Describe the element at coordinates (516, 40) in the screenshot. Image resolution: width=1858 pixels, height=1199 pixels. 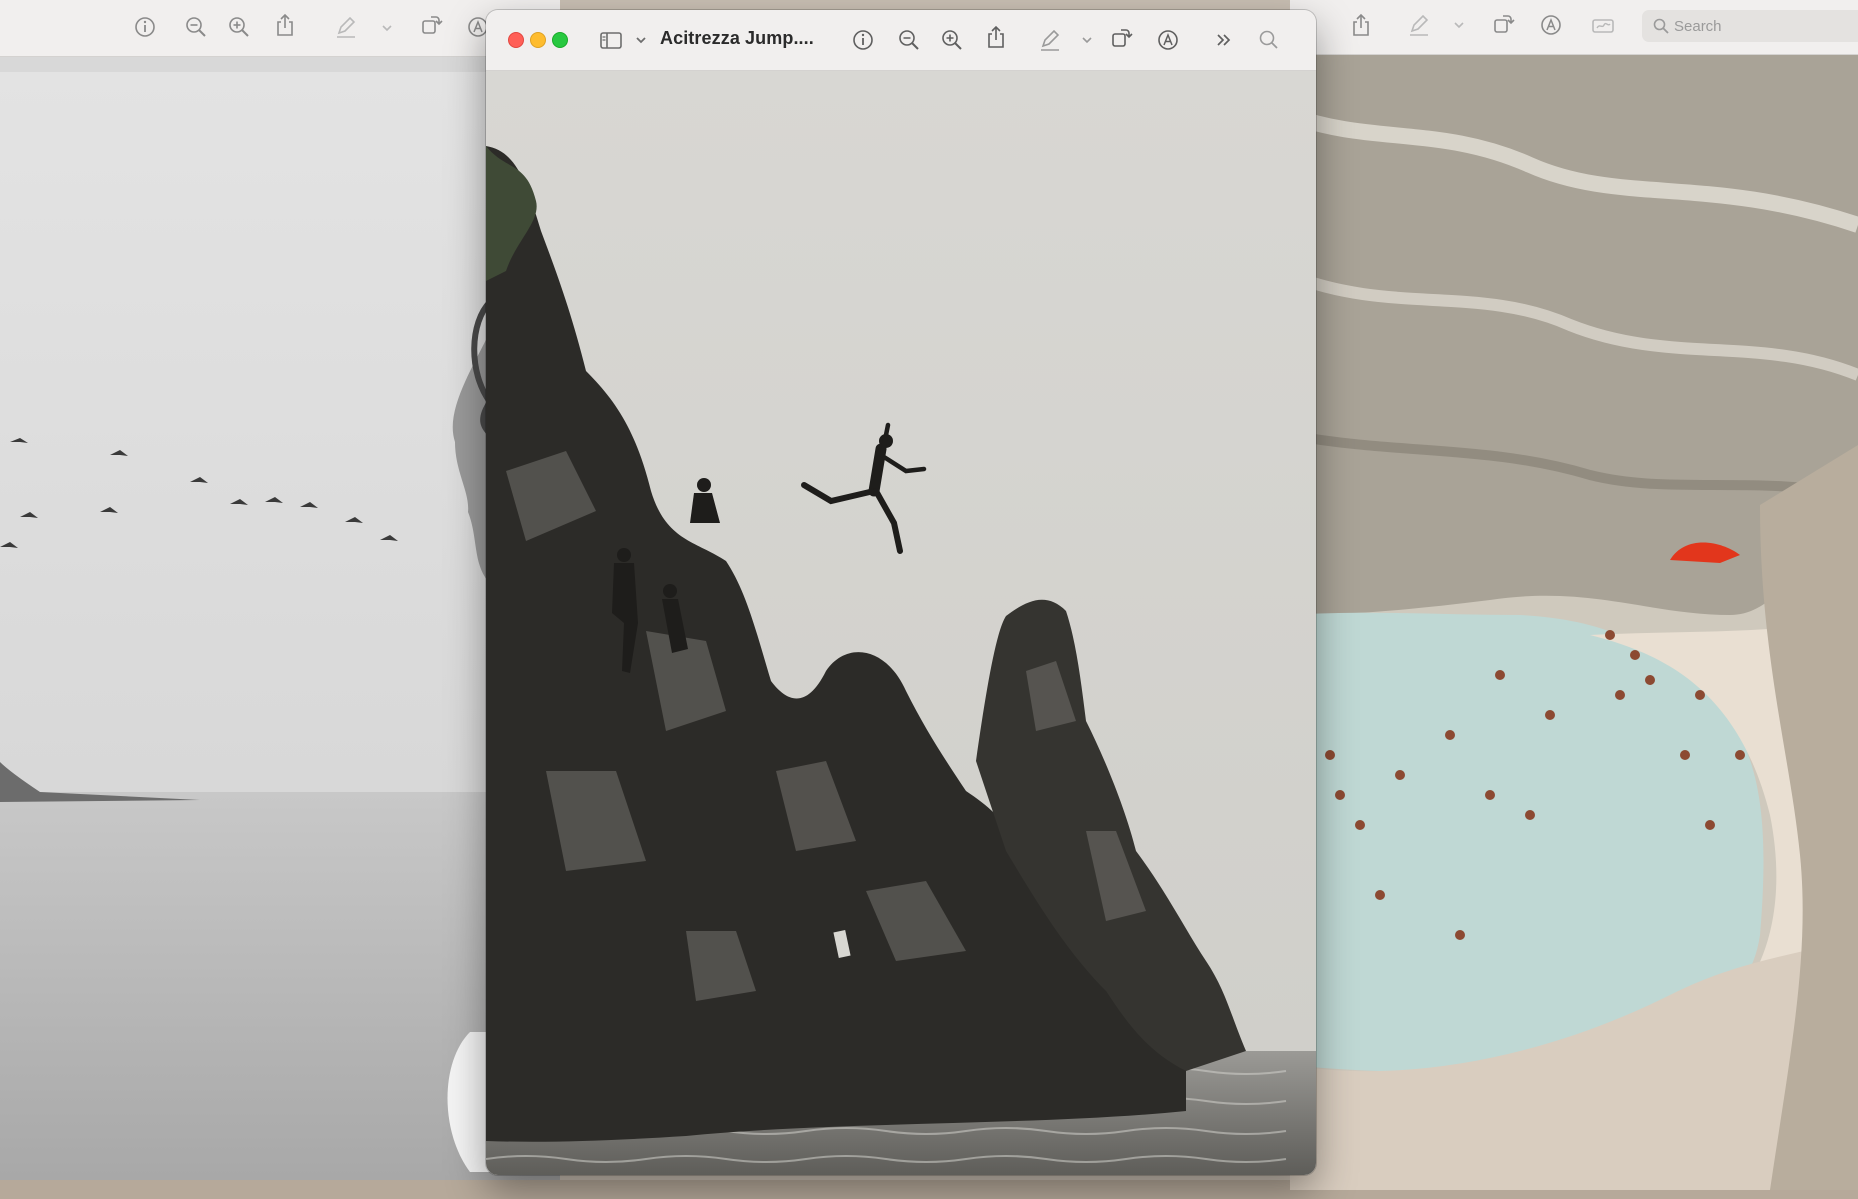
I see `close-button` at that location.